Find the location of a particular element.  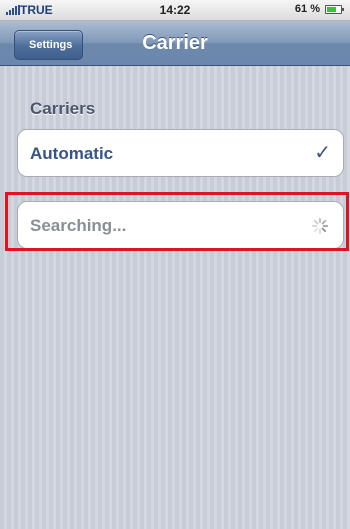

page-title: Carrier is located at coordinates (175, 43).